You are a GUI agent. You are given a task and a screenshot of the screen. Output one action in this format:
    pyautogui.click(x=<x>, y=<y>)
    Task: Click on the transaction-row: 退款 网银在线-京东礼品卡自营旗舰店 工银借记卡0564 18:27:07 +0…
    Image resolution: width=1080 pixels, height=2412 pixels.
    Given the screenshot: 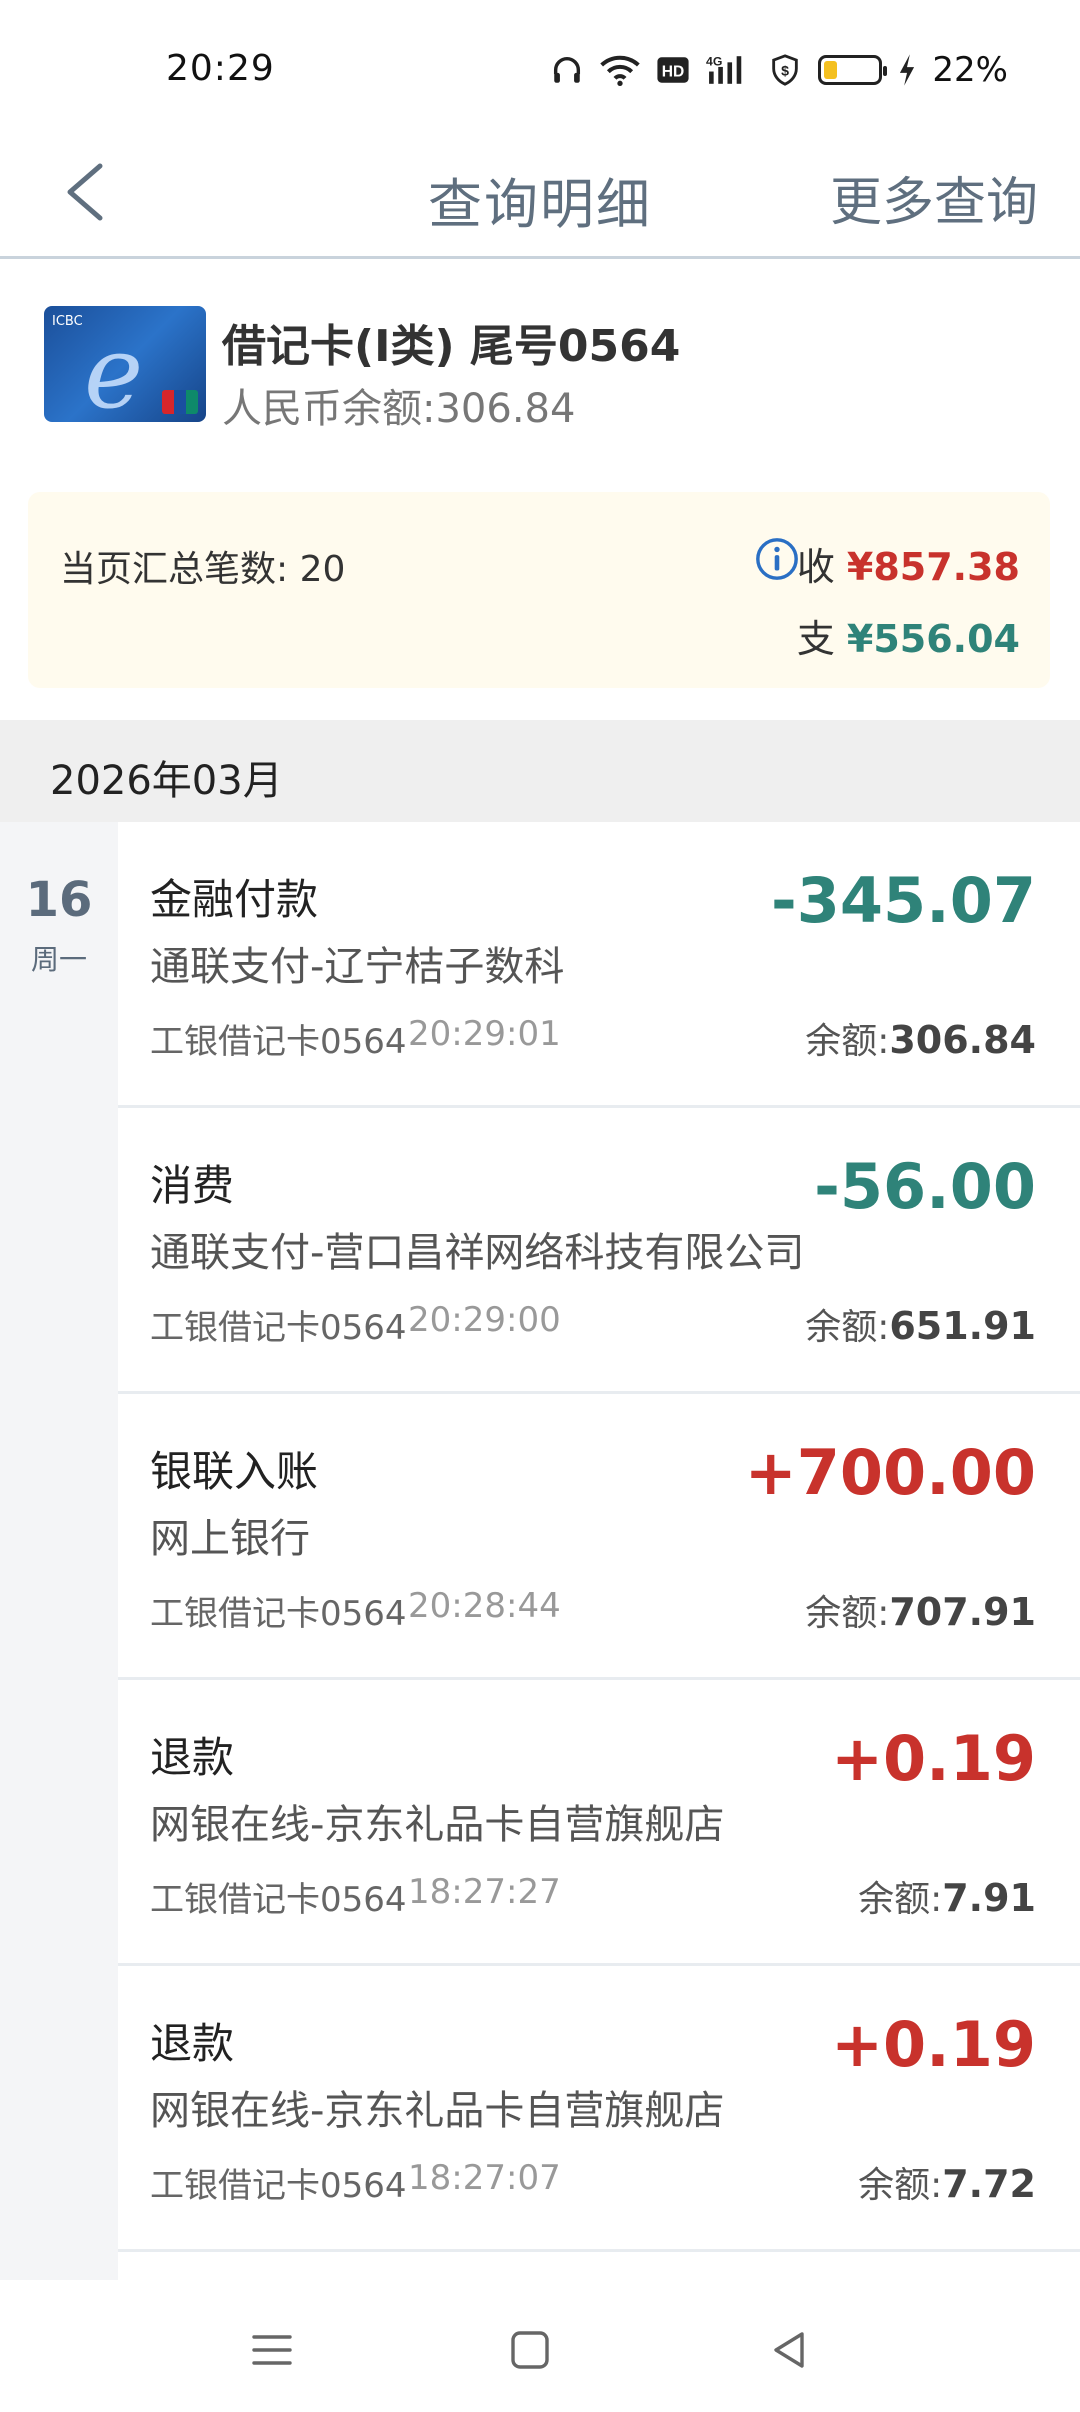 What is the action you would take?
    pyautogui.click(x=599, y=2109)
    